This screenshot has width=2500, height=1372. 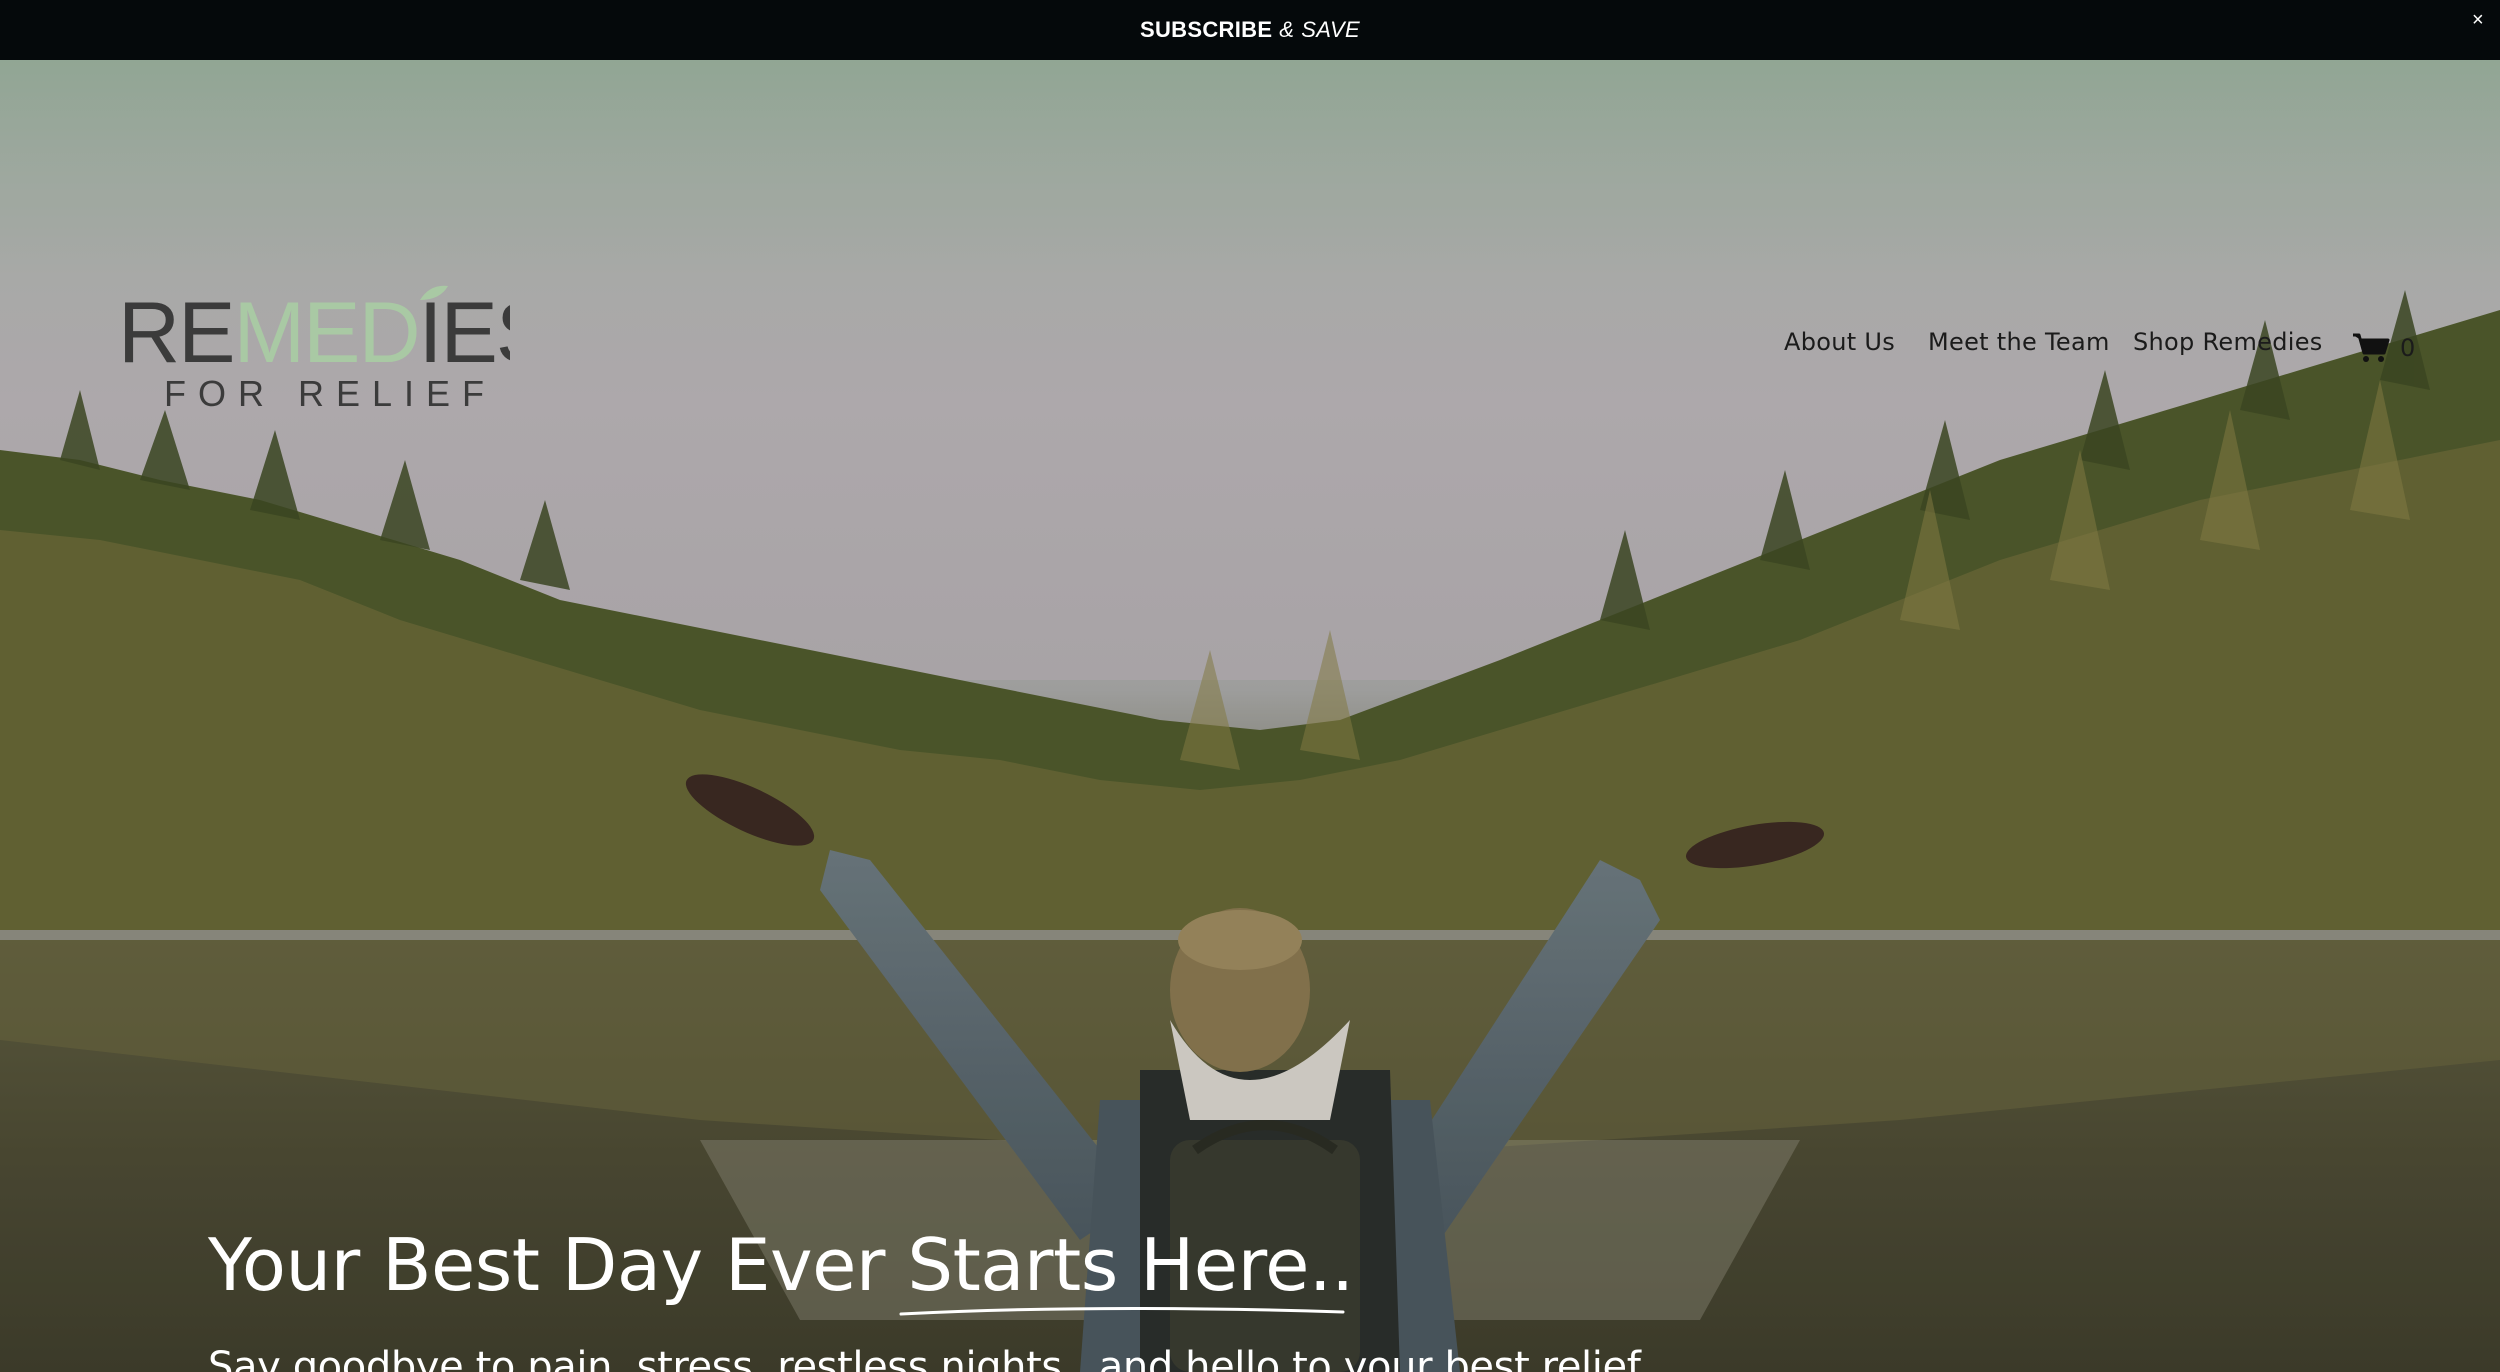 I want to click on headline-underline, so click(x=1122, y=1311).